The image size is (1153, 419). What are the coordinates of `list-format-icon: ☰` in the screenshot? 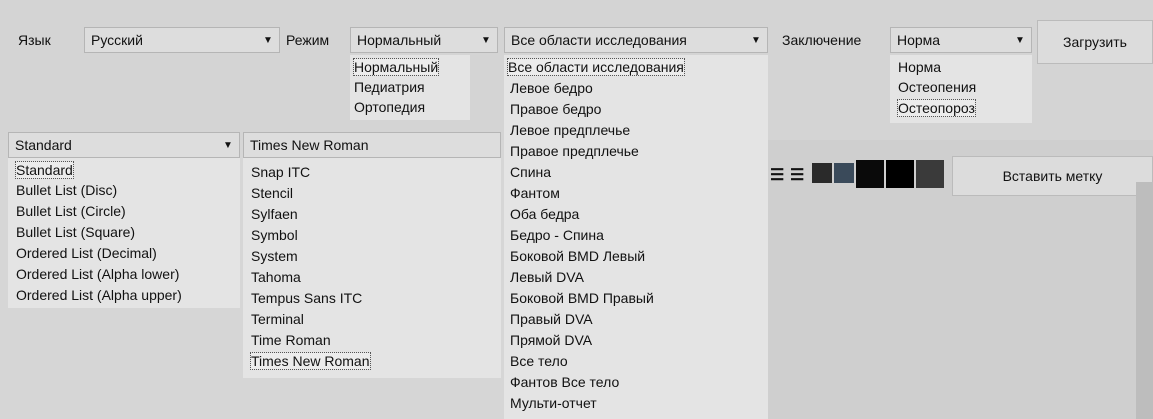 It's located at (777, 175).